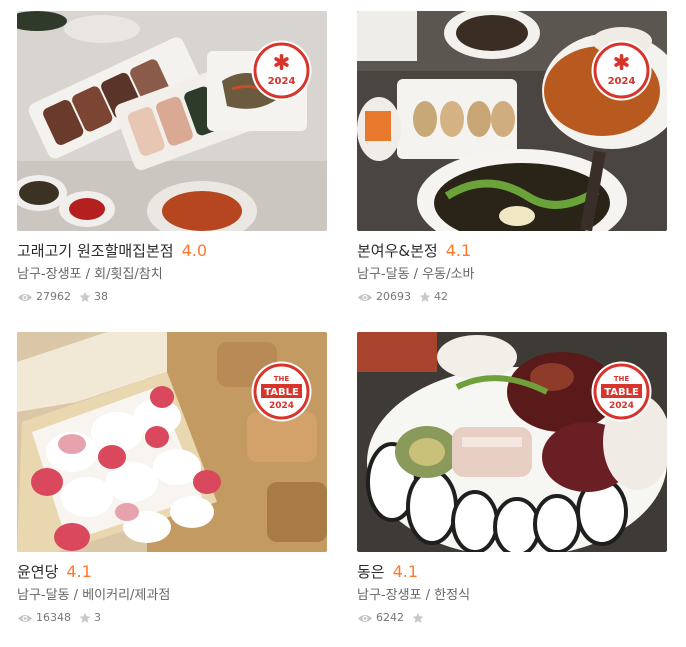  I want to click on restaurant-stats: 6242, so click(512, 618).